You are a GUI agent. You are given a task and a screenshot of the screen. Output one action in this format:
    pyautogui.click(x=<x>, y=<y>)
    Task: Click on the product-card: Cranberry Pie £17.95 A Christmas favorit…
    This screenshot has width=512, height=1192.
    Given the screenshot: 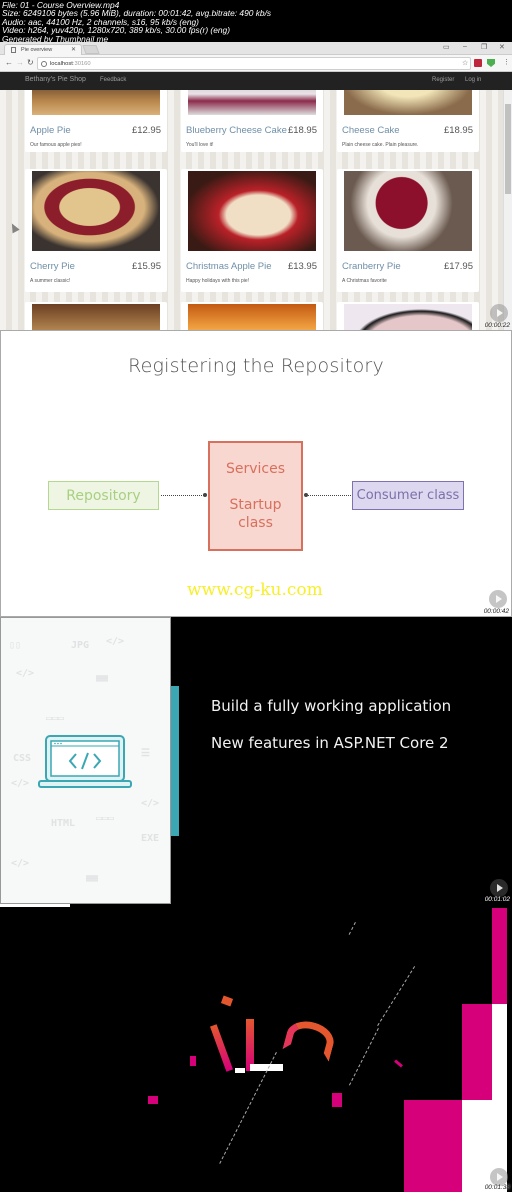 What is the action you would take?
    pyautogui.click(x=408, y=230)
    